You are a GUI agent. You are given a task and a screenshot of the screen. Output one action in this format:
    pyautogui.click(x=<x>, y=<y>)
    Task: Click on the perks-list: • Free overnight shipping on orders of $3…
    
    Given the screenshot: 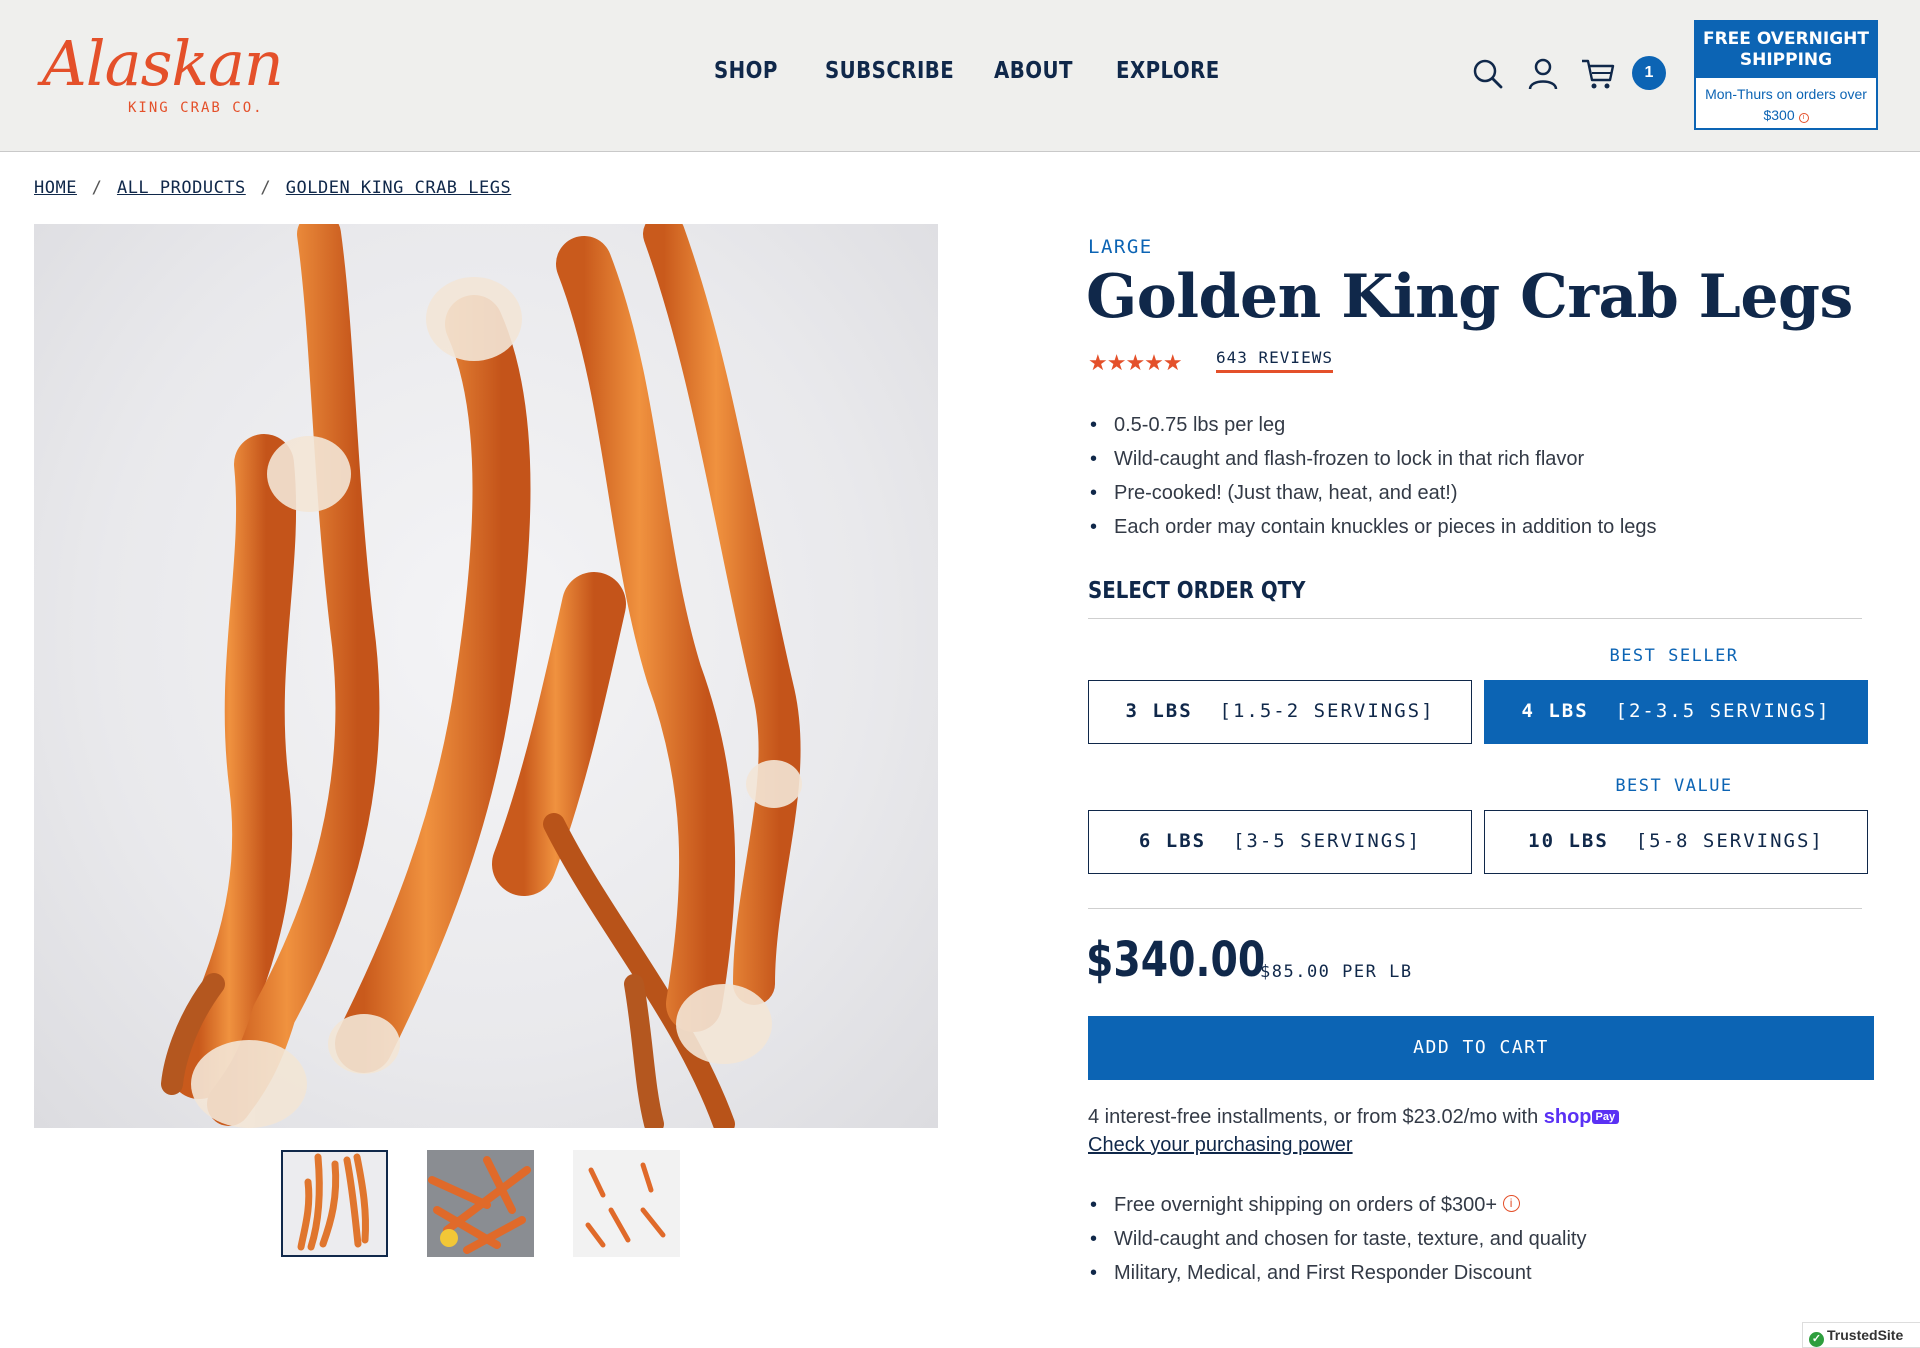 What is the action you would take?
    pyautogui.click(x=1338, y=1239)
    